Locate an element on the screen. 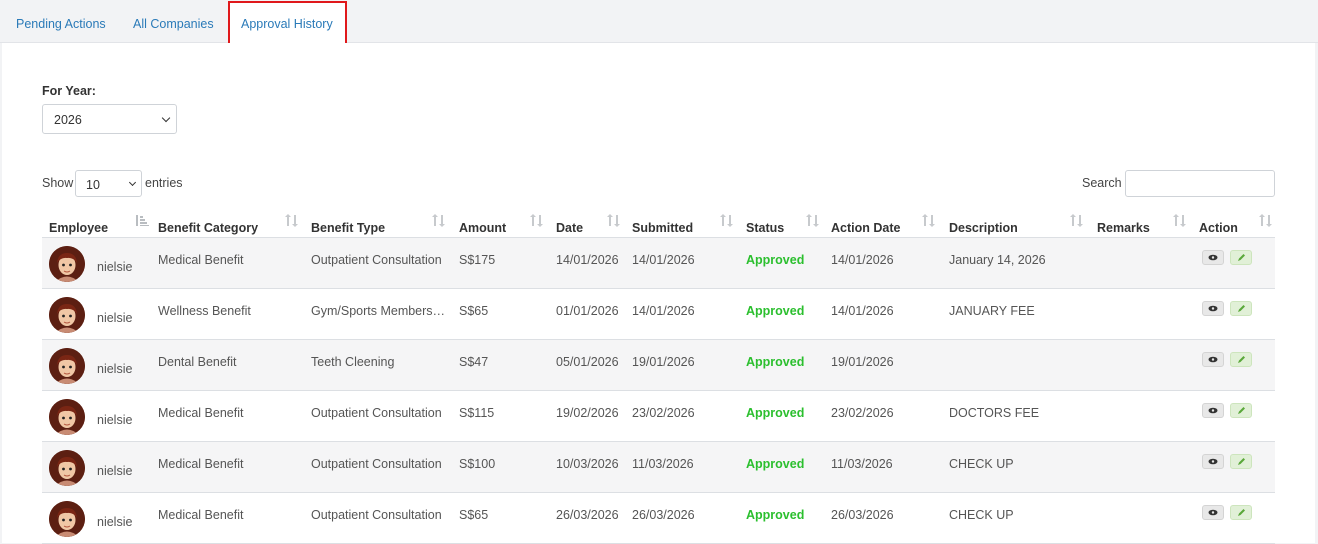 The image size is (1318, 544). col-submitted: Submitted is located at coordinates (662, 229).